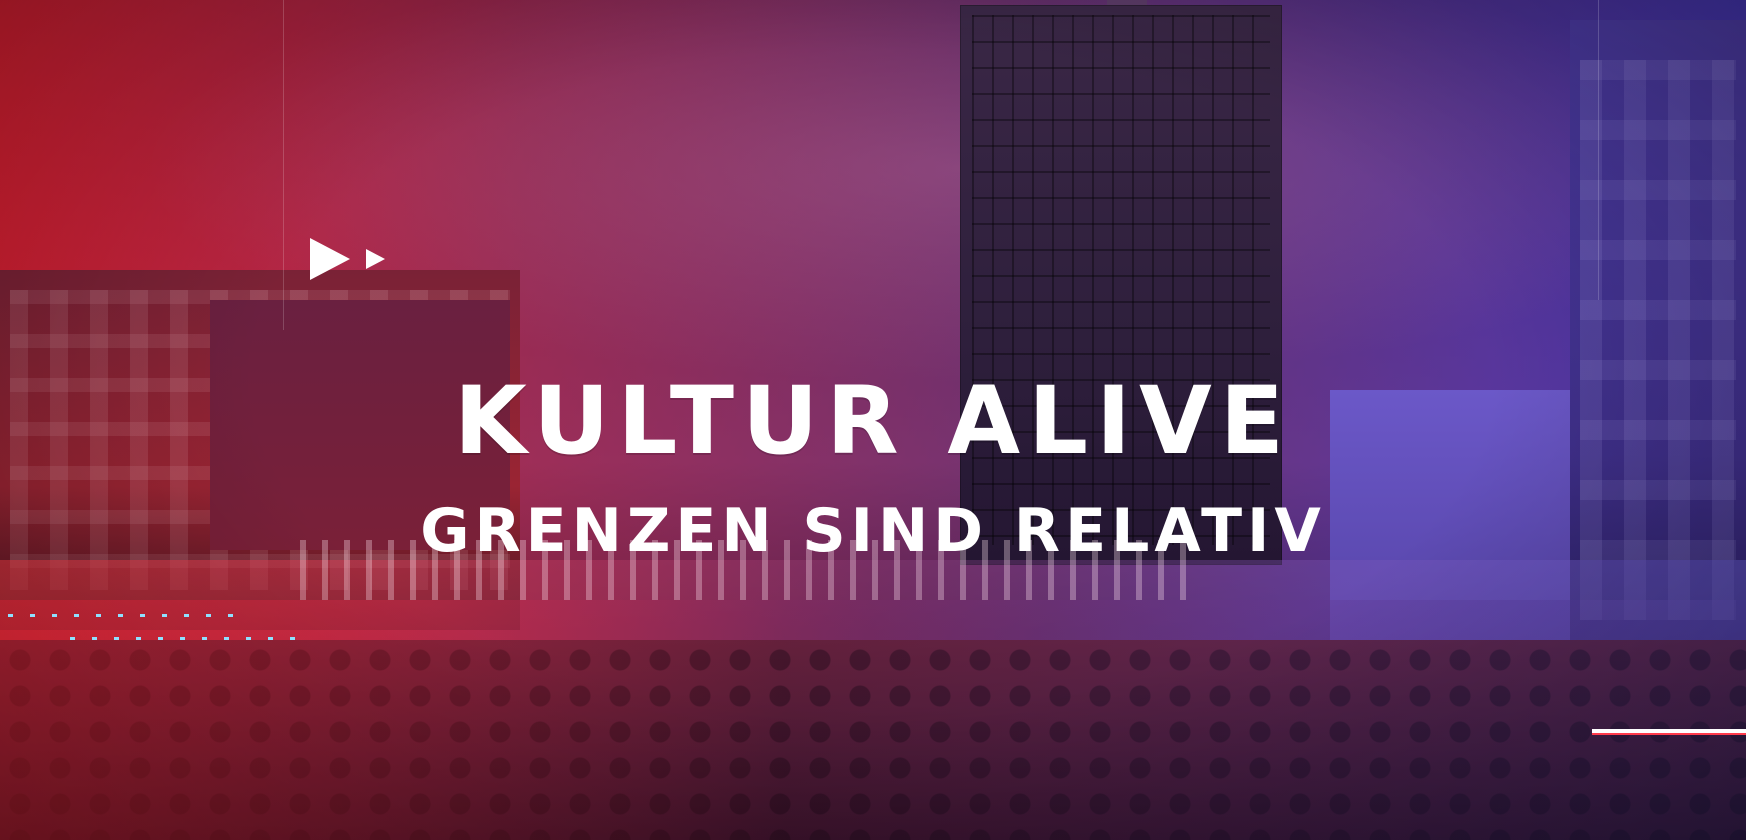 The width and height of the screenshot is (1746, 840). Describe the element at coordinates (873, 531) in the screenshot. I see `subtitle-text: GRENZEN SIND RELATIV` at that location.